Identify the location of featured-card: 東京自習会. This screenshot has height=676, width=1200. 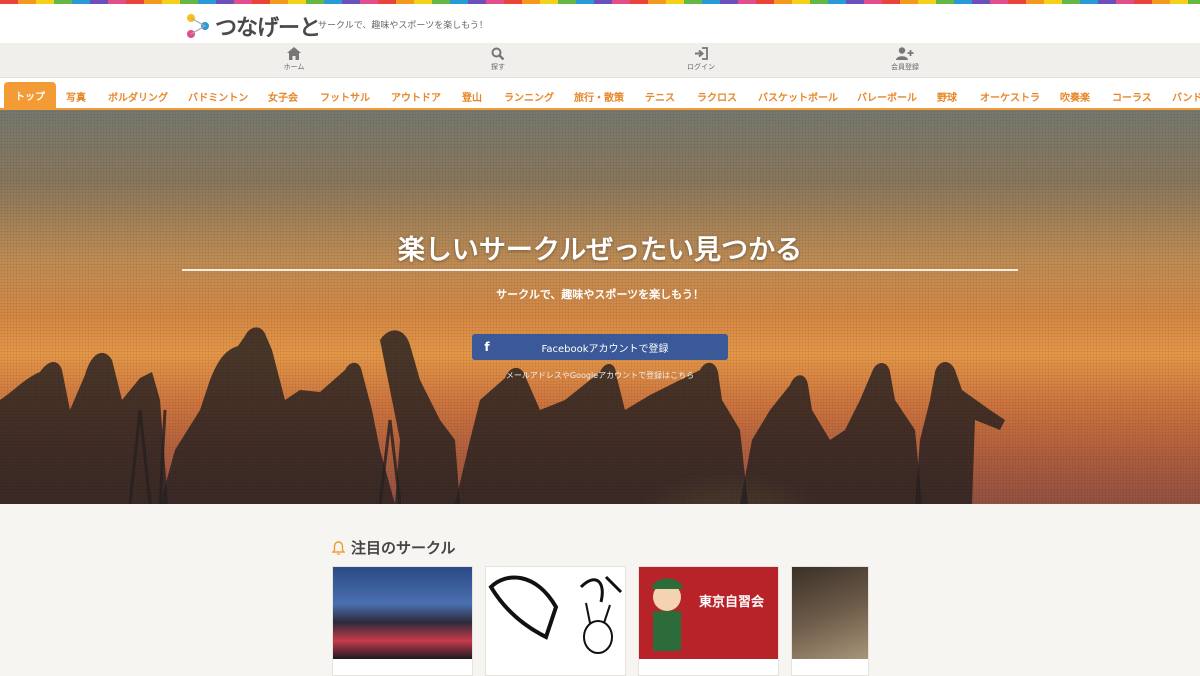
(708, 621).